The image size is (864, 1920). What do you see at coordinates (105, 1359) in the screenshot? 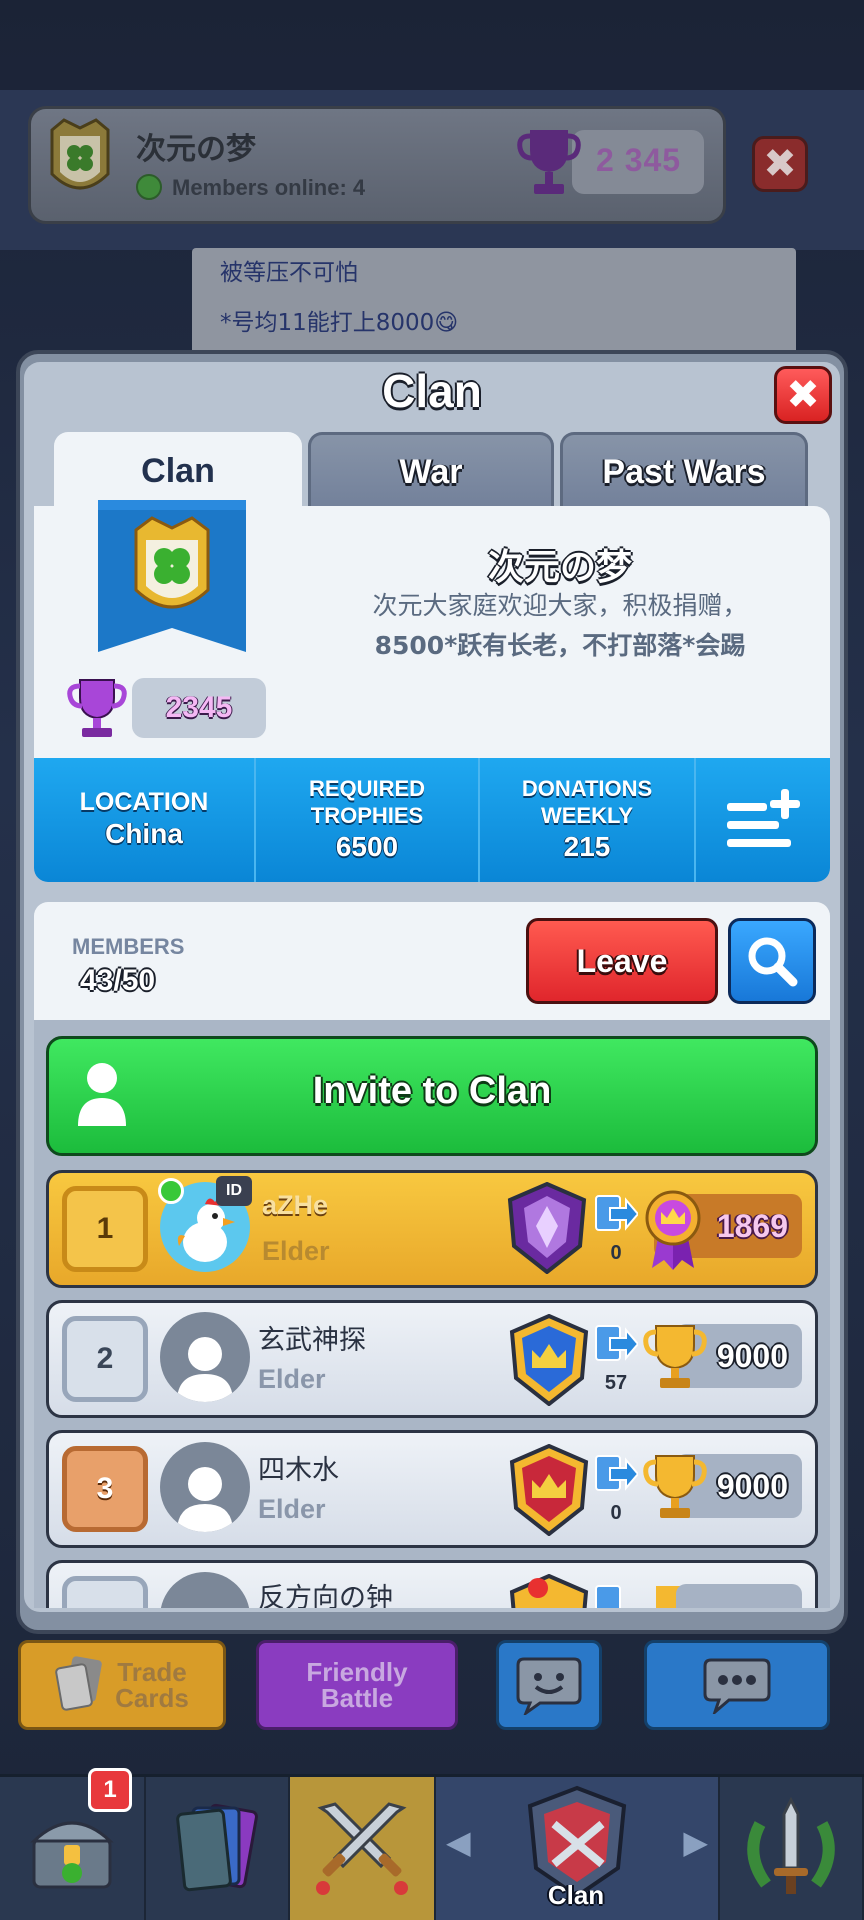
I see `member-rank: 2` at bounding box center [105, 1359].